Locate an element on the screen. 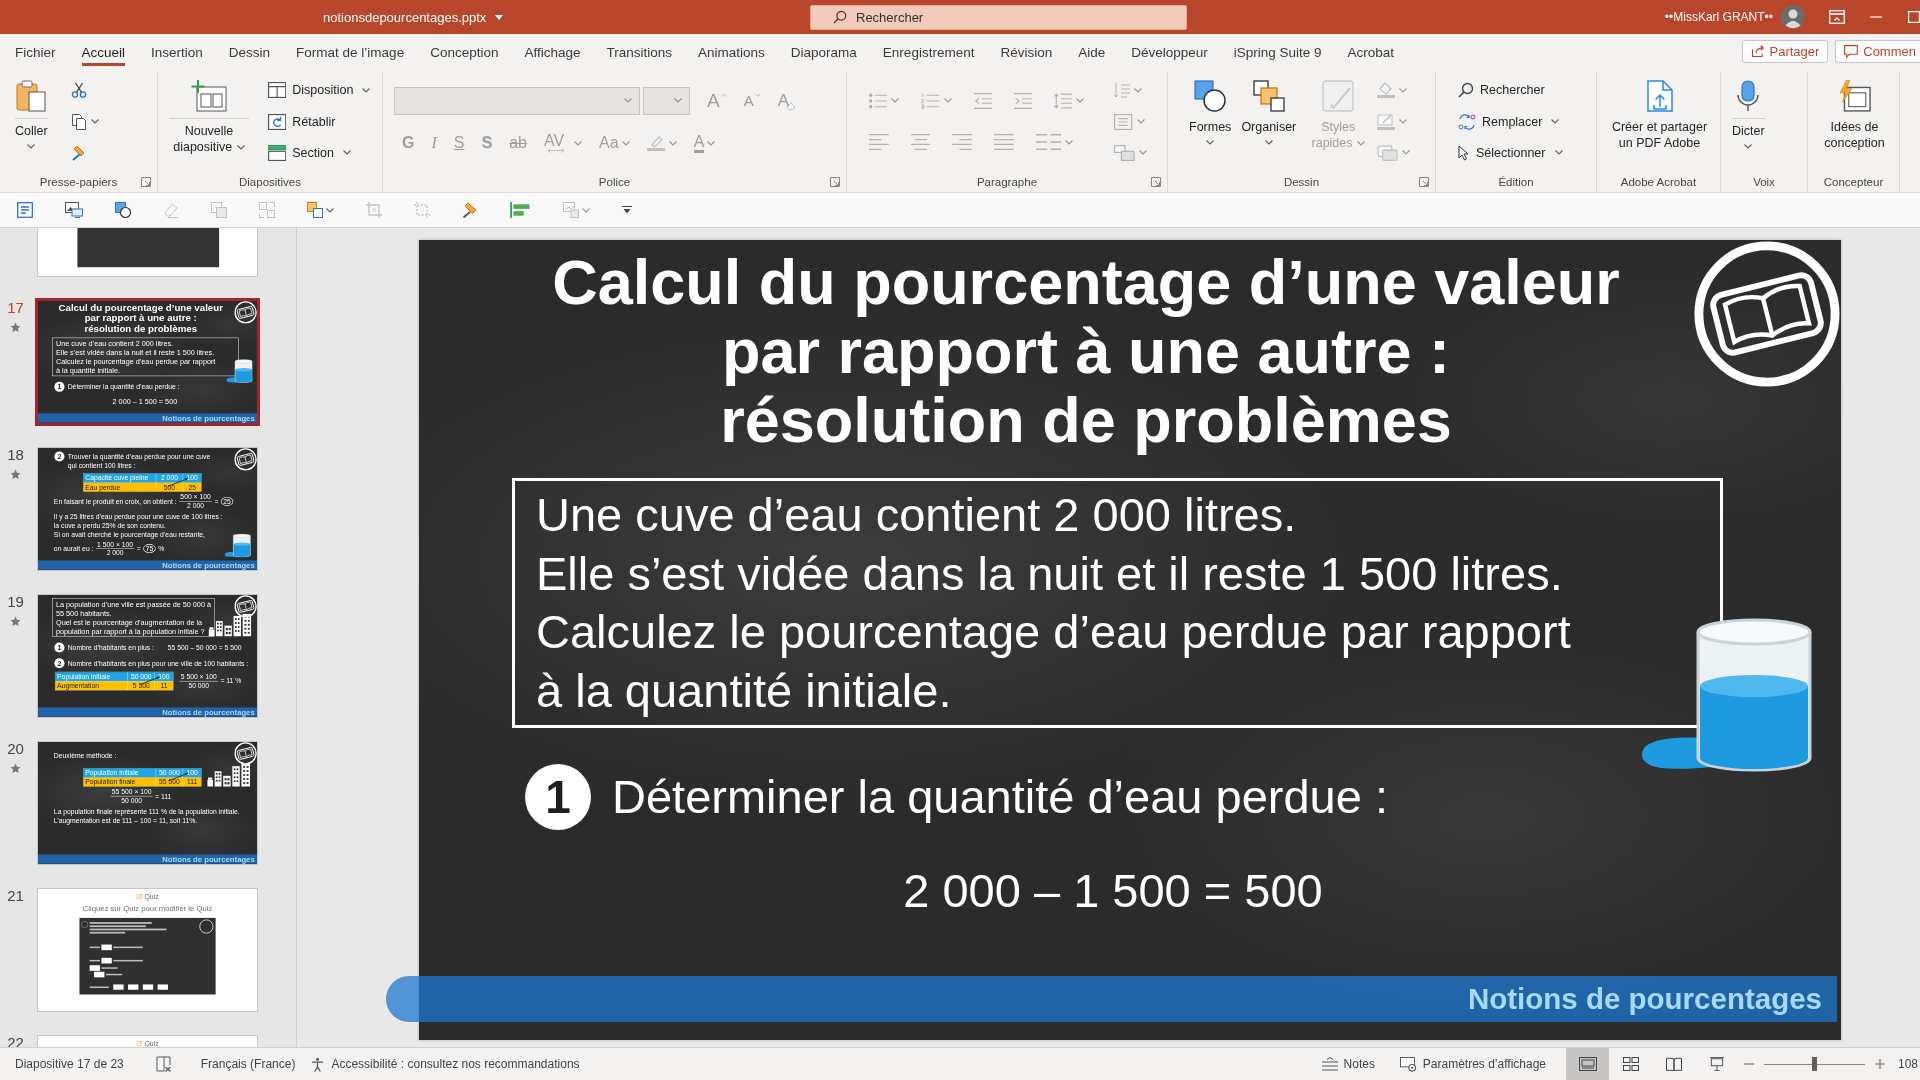 The width and height of the screenshot is (1920, 1080). slide-number: 22 is located at coordinates (15, 1040).